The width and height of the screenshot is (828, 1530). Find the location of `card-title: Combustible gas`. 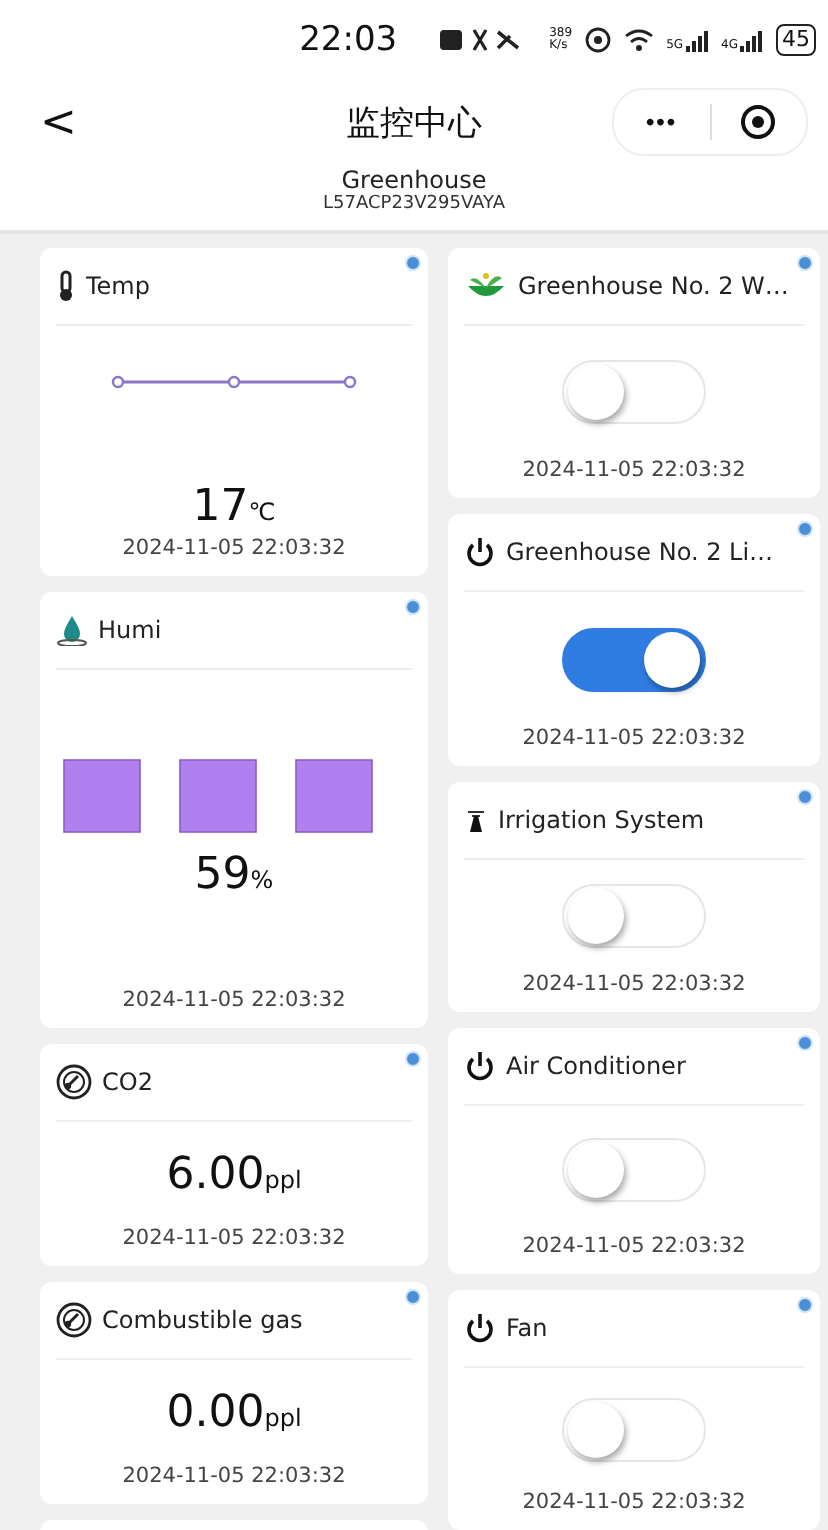

card-title: Combustible gas is located at coordinates (202, 1320).